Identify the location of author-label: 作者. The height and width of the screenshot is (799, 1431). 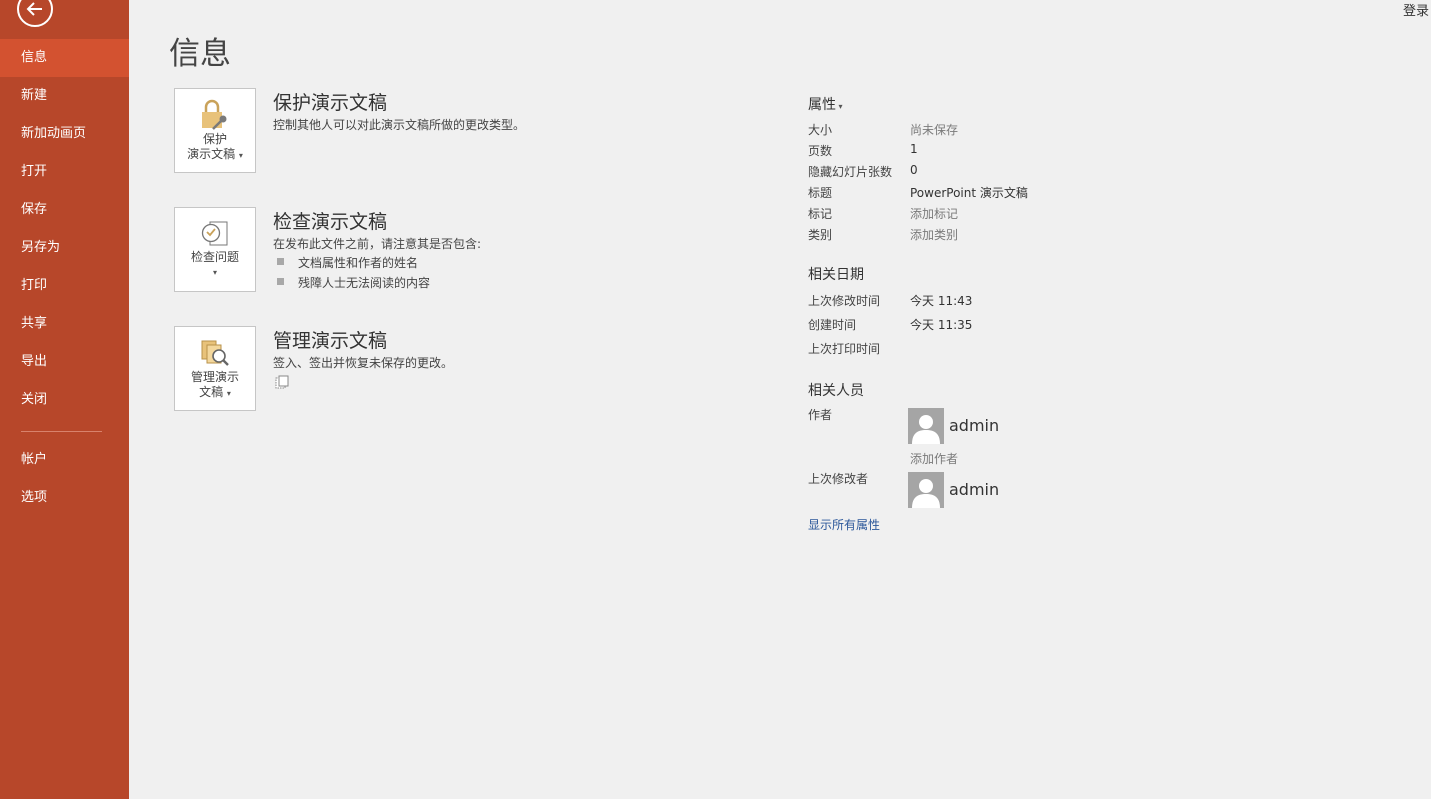
(820, 415).